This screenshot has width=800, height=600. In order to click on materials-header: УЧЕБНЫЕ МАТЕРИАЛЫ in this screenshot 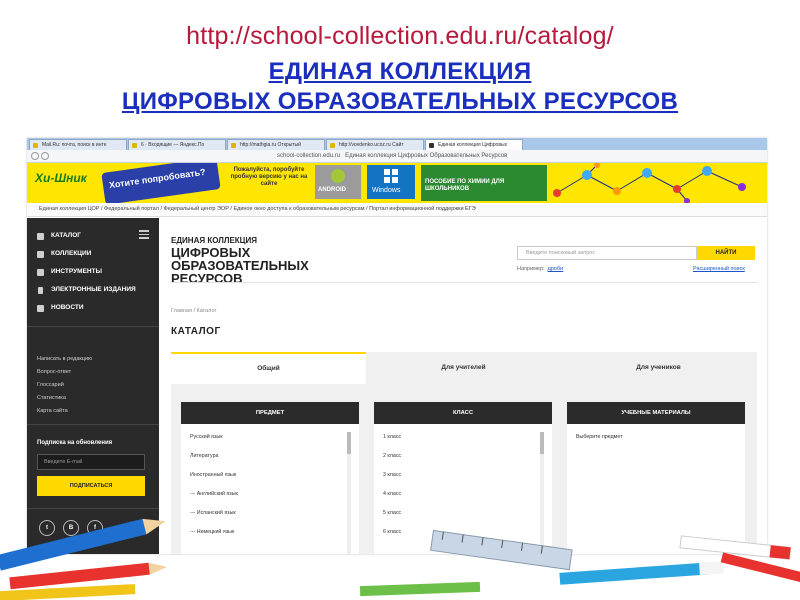, I will do `click(656, 413)`.